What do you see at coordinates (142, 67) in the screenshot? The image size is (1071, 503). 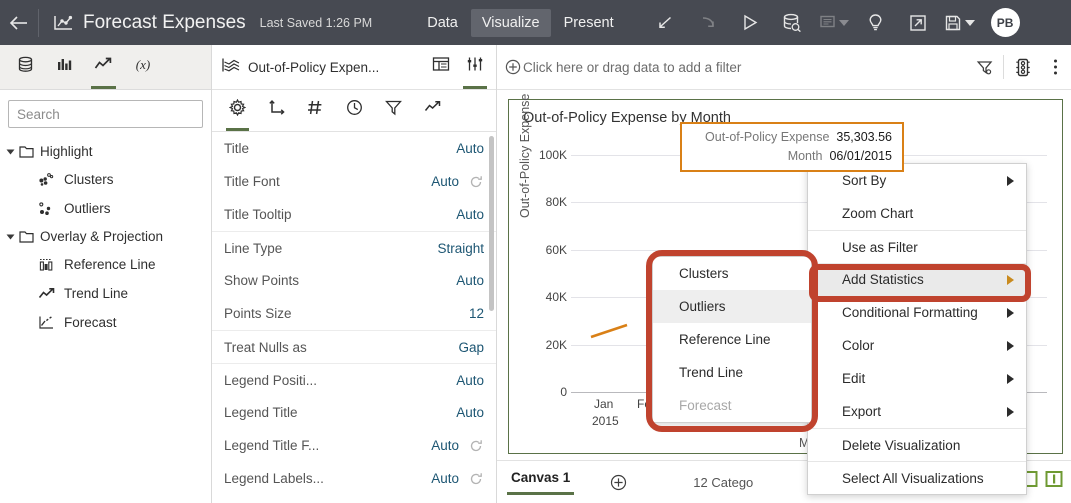 I see `sidebar-tab-calculations: (x)` at bounding box center [142, 67].